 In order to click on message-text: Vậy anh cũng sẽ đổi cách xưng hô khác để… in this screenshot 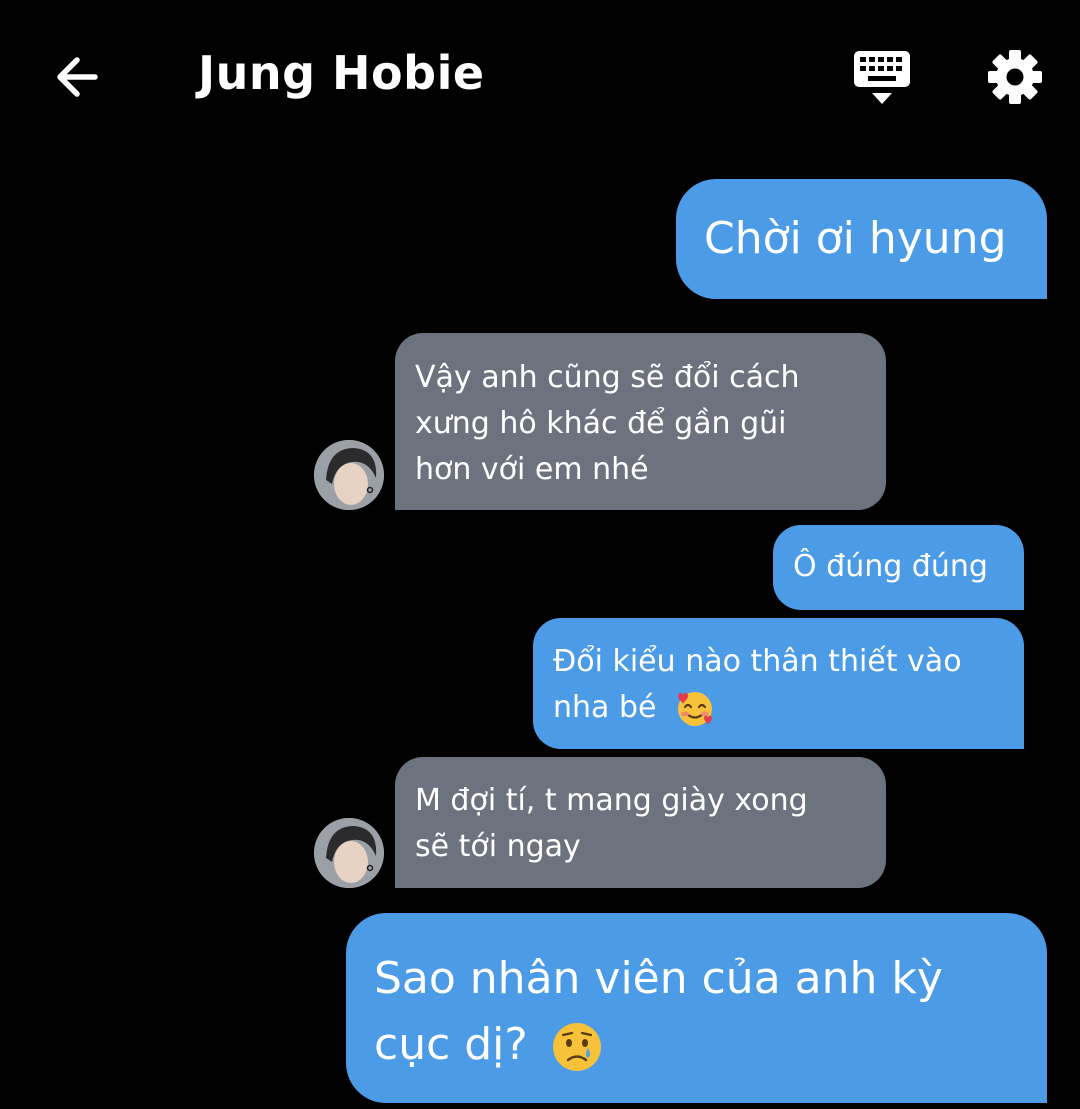, I will do `click(607, 423)`.